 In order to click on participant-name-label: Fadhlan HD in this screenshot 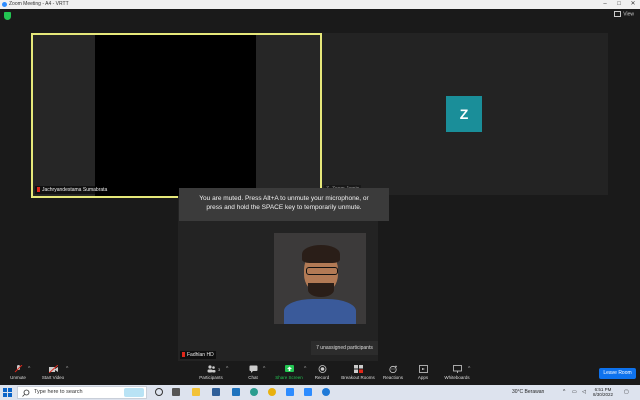, I will do `click(198, 355)`.